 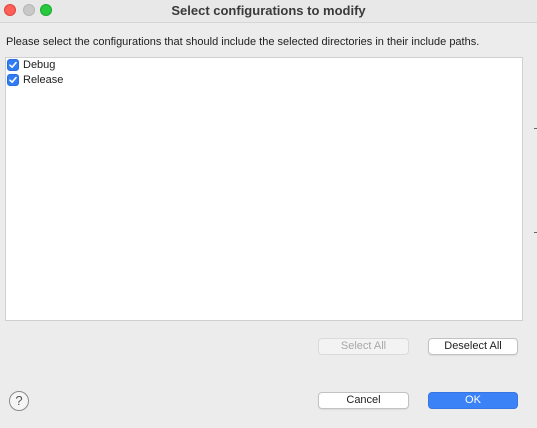 I want to click on help-icon: ?, so click(x=19, y=401).